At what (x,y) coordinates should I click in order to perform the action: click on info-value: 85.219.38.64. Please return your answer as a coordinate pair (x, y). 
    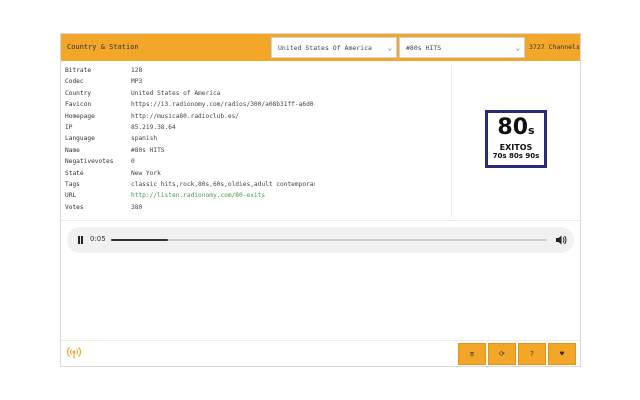
    Looking at the image, I should click on (153, 127).